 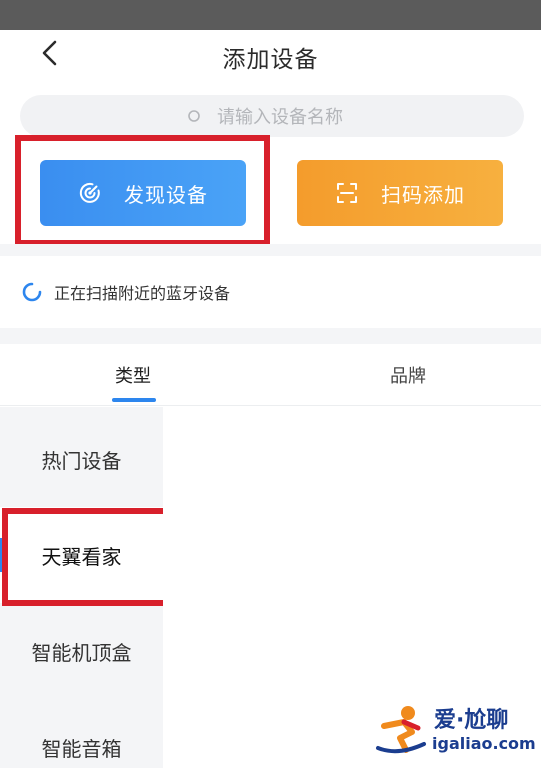 I want to click on watermark: 爱·尬聊 igaliao.com, so click(x=456, y=731).